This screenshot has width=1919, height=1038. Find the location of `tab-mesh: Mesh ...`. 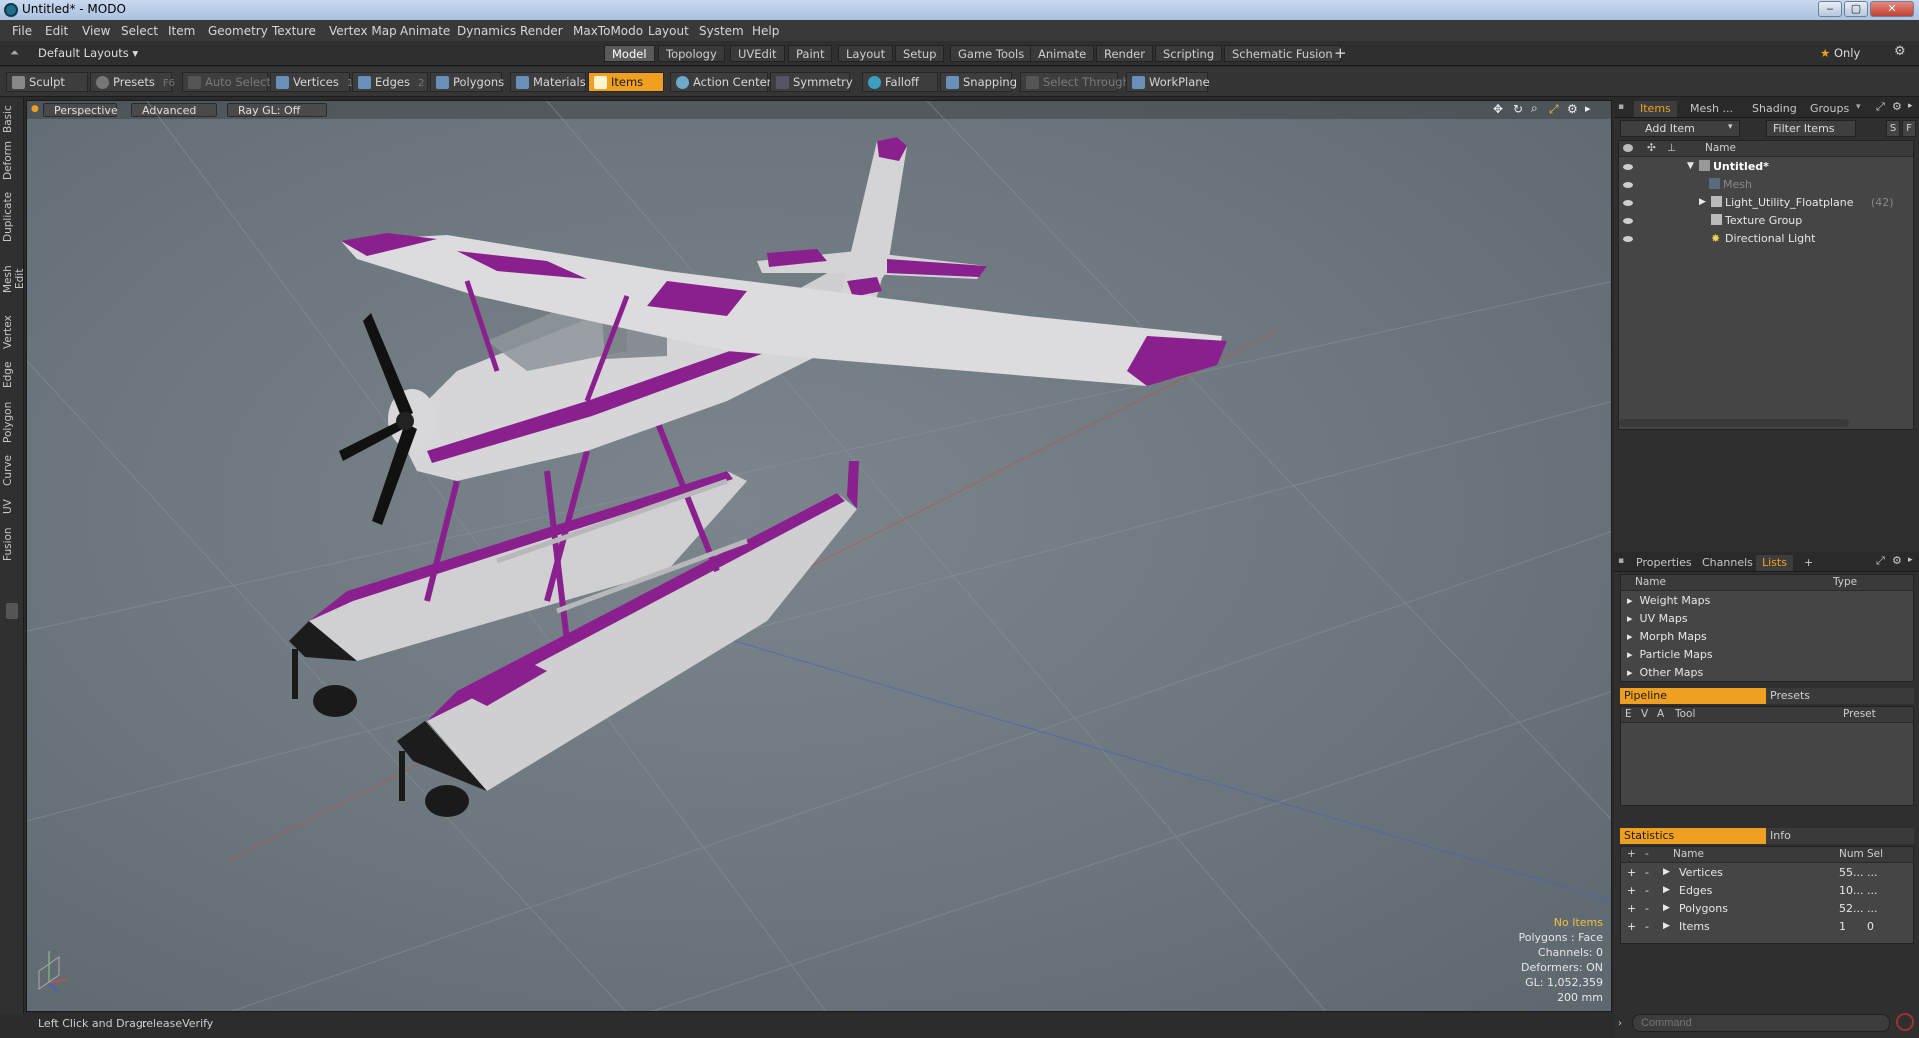

tab-mesh: Mesh ... is located at coordinates (1711, 109).